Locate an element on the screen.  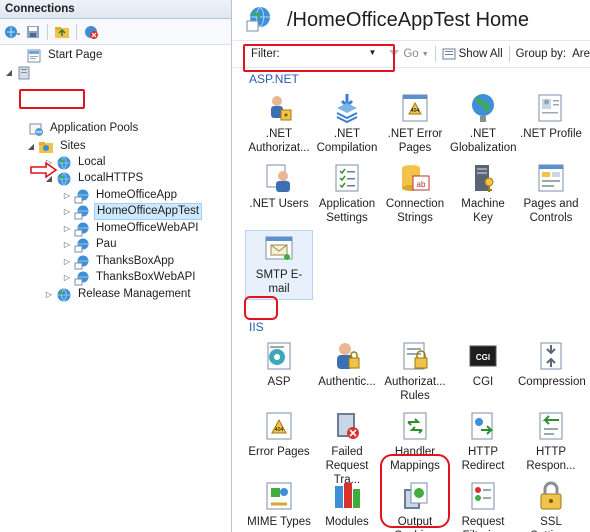
iis-highlight-box is located at coordinates (261, 308).